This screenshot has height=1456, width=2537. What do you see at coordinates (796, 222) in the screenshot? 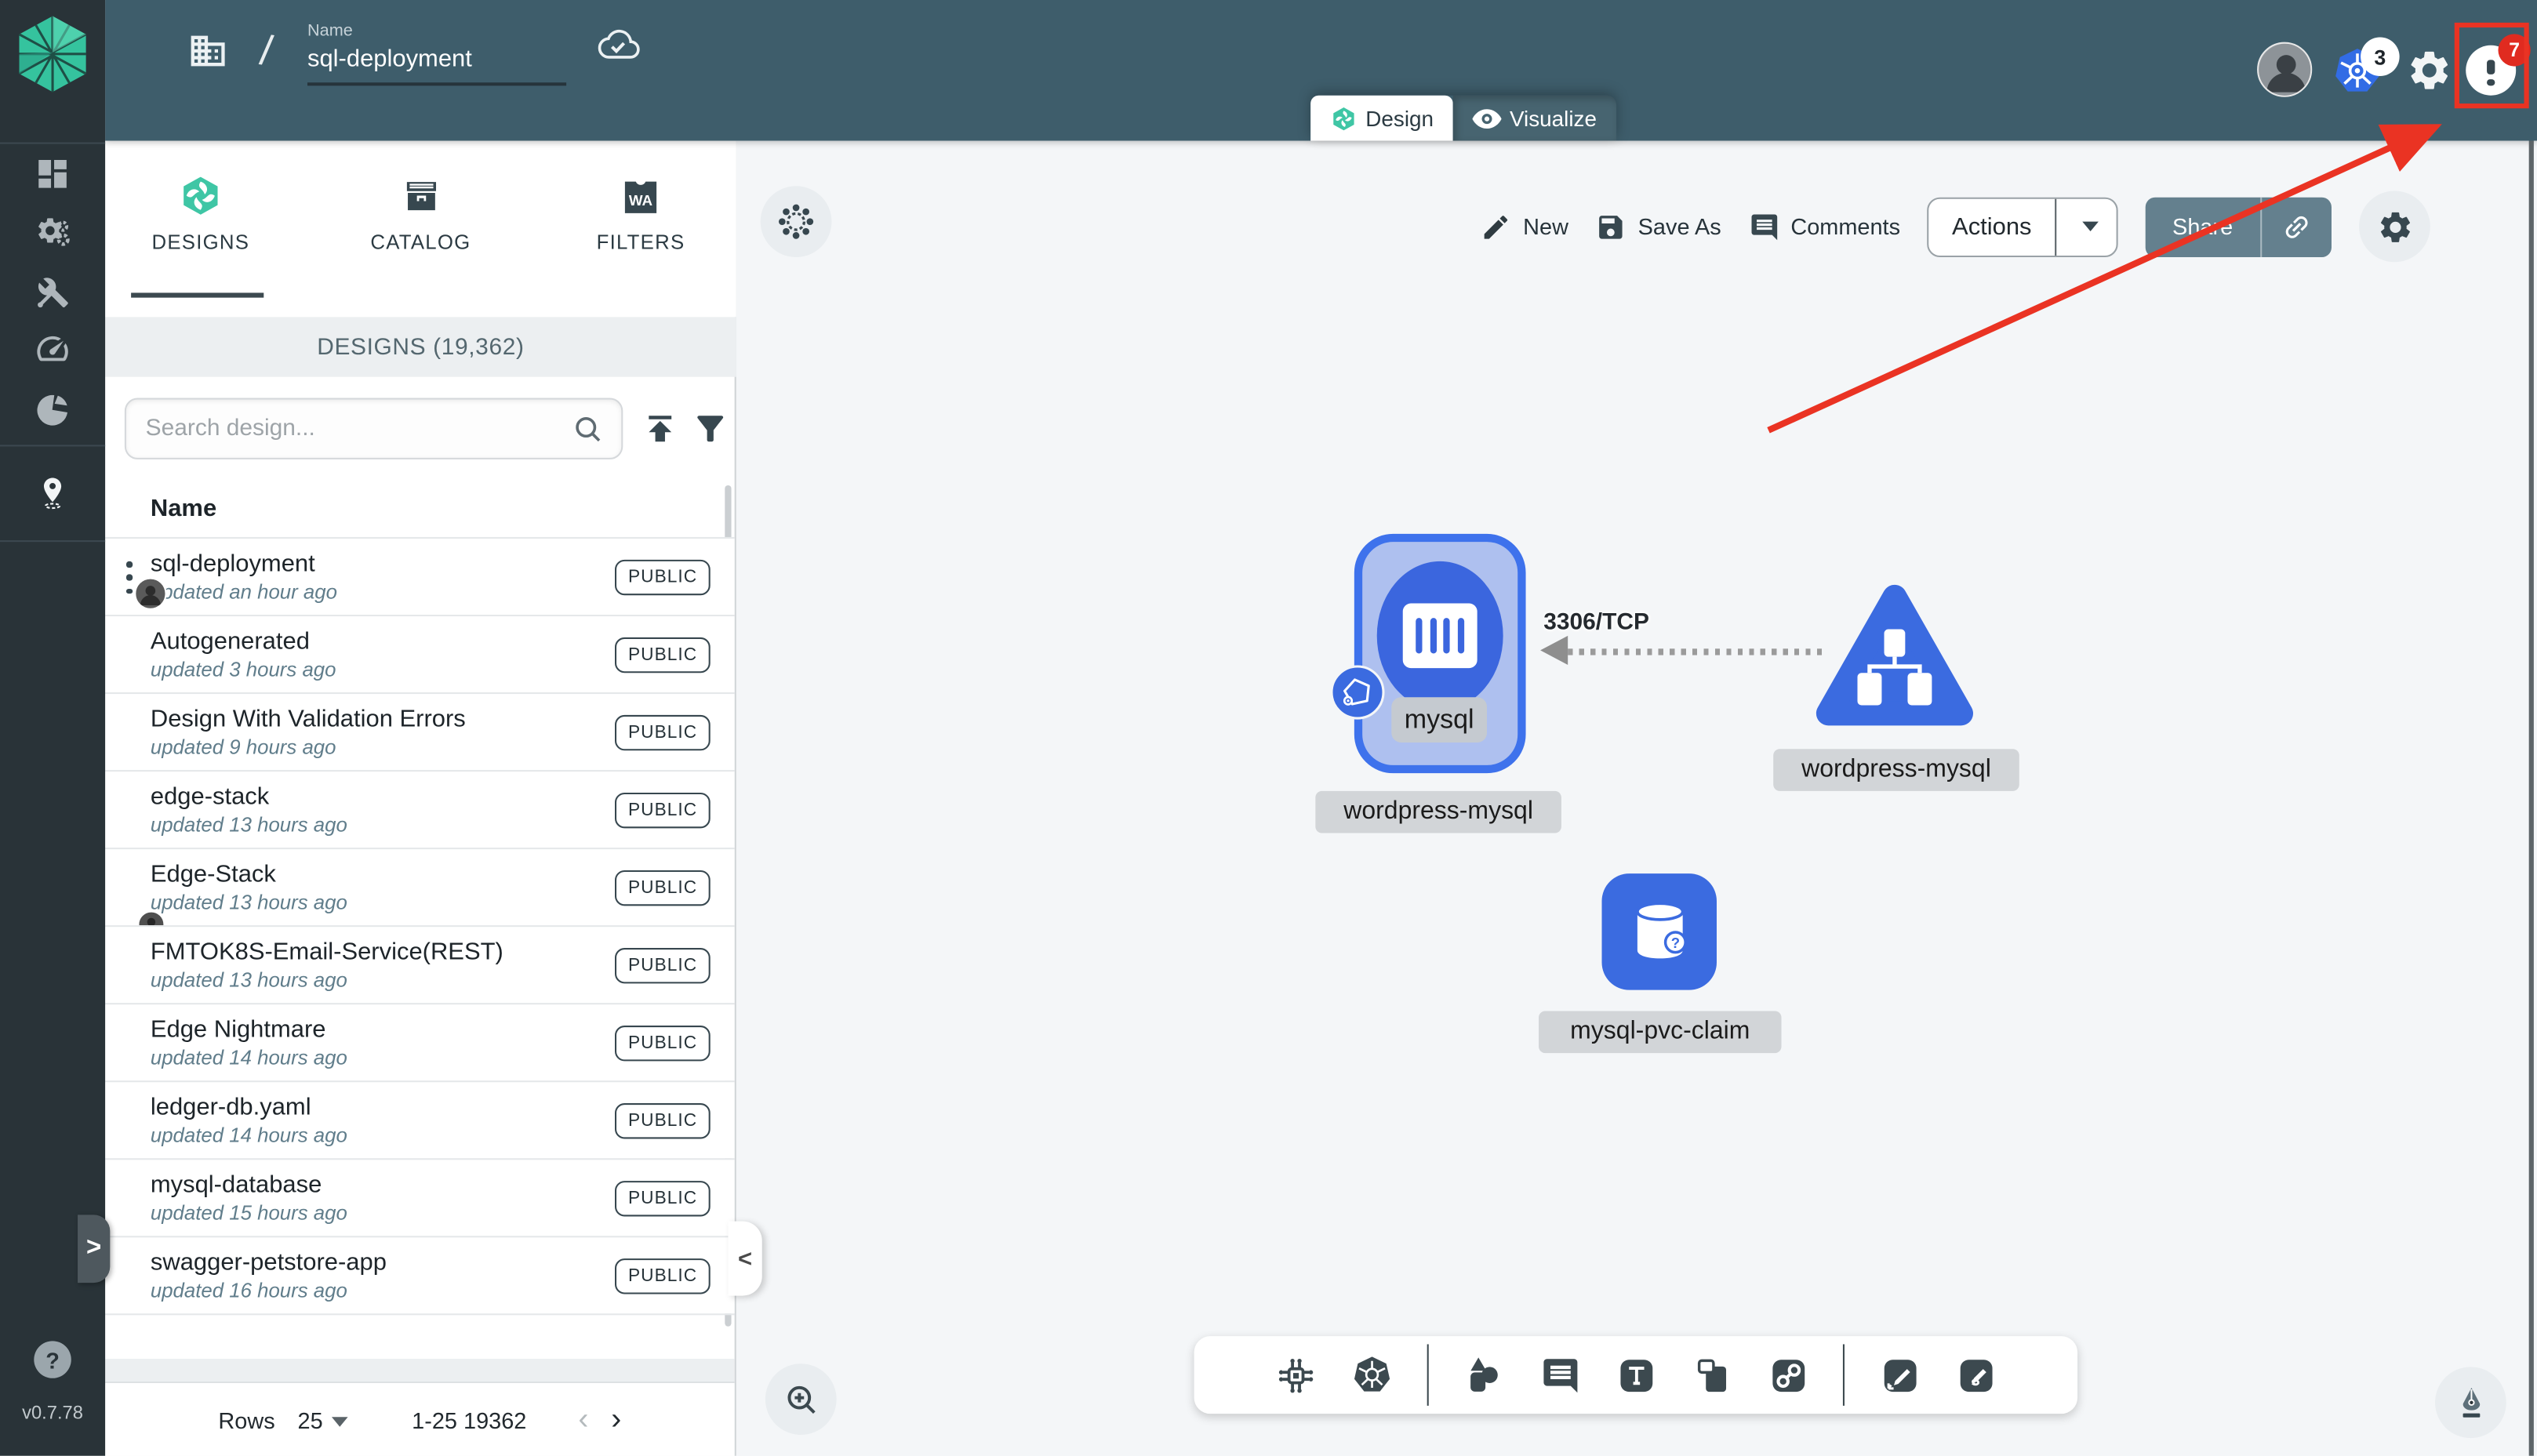
I see `freeze-layout-button` at bounding box center [796, 222].